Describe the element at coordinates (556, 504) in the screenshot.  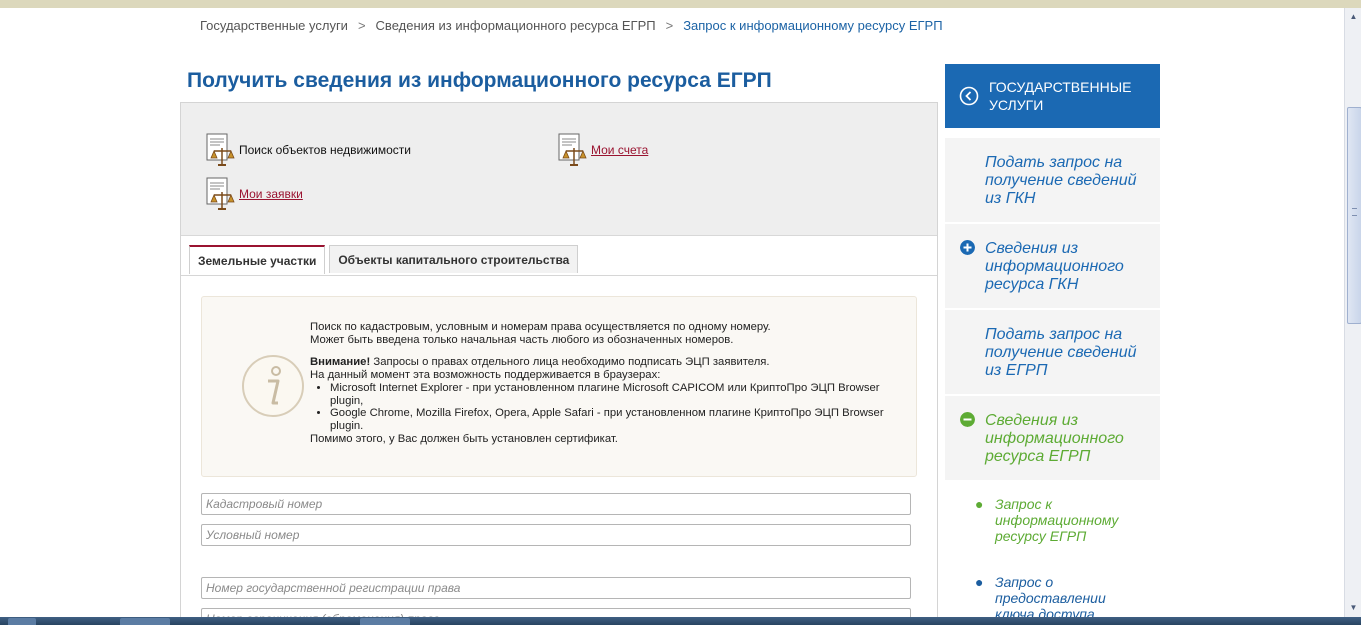
I see `cadastral-number-input` at that location.